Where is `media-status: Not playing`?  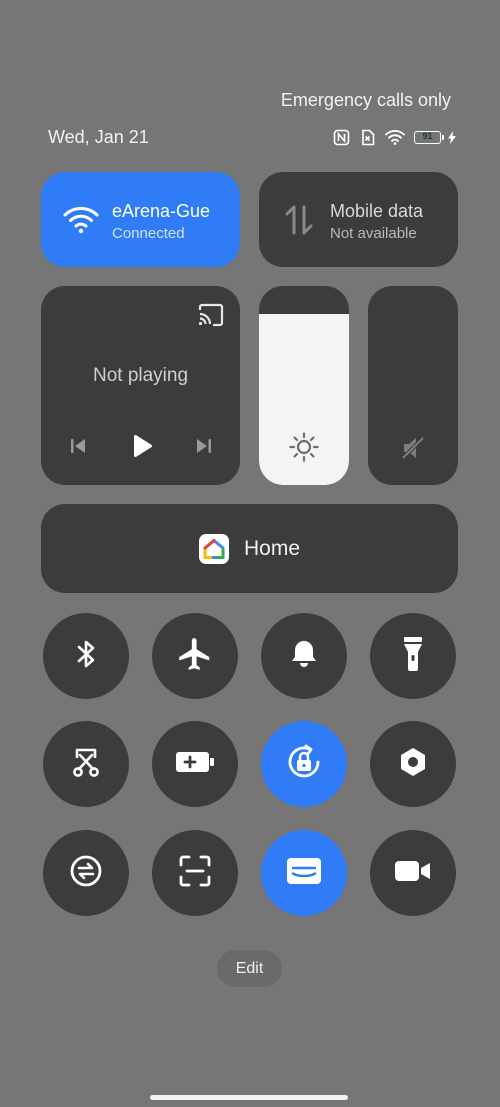 media-status: Not playing is located at coordinates (140, 375).